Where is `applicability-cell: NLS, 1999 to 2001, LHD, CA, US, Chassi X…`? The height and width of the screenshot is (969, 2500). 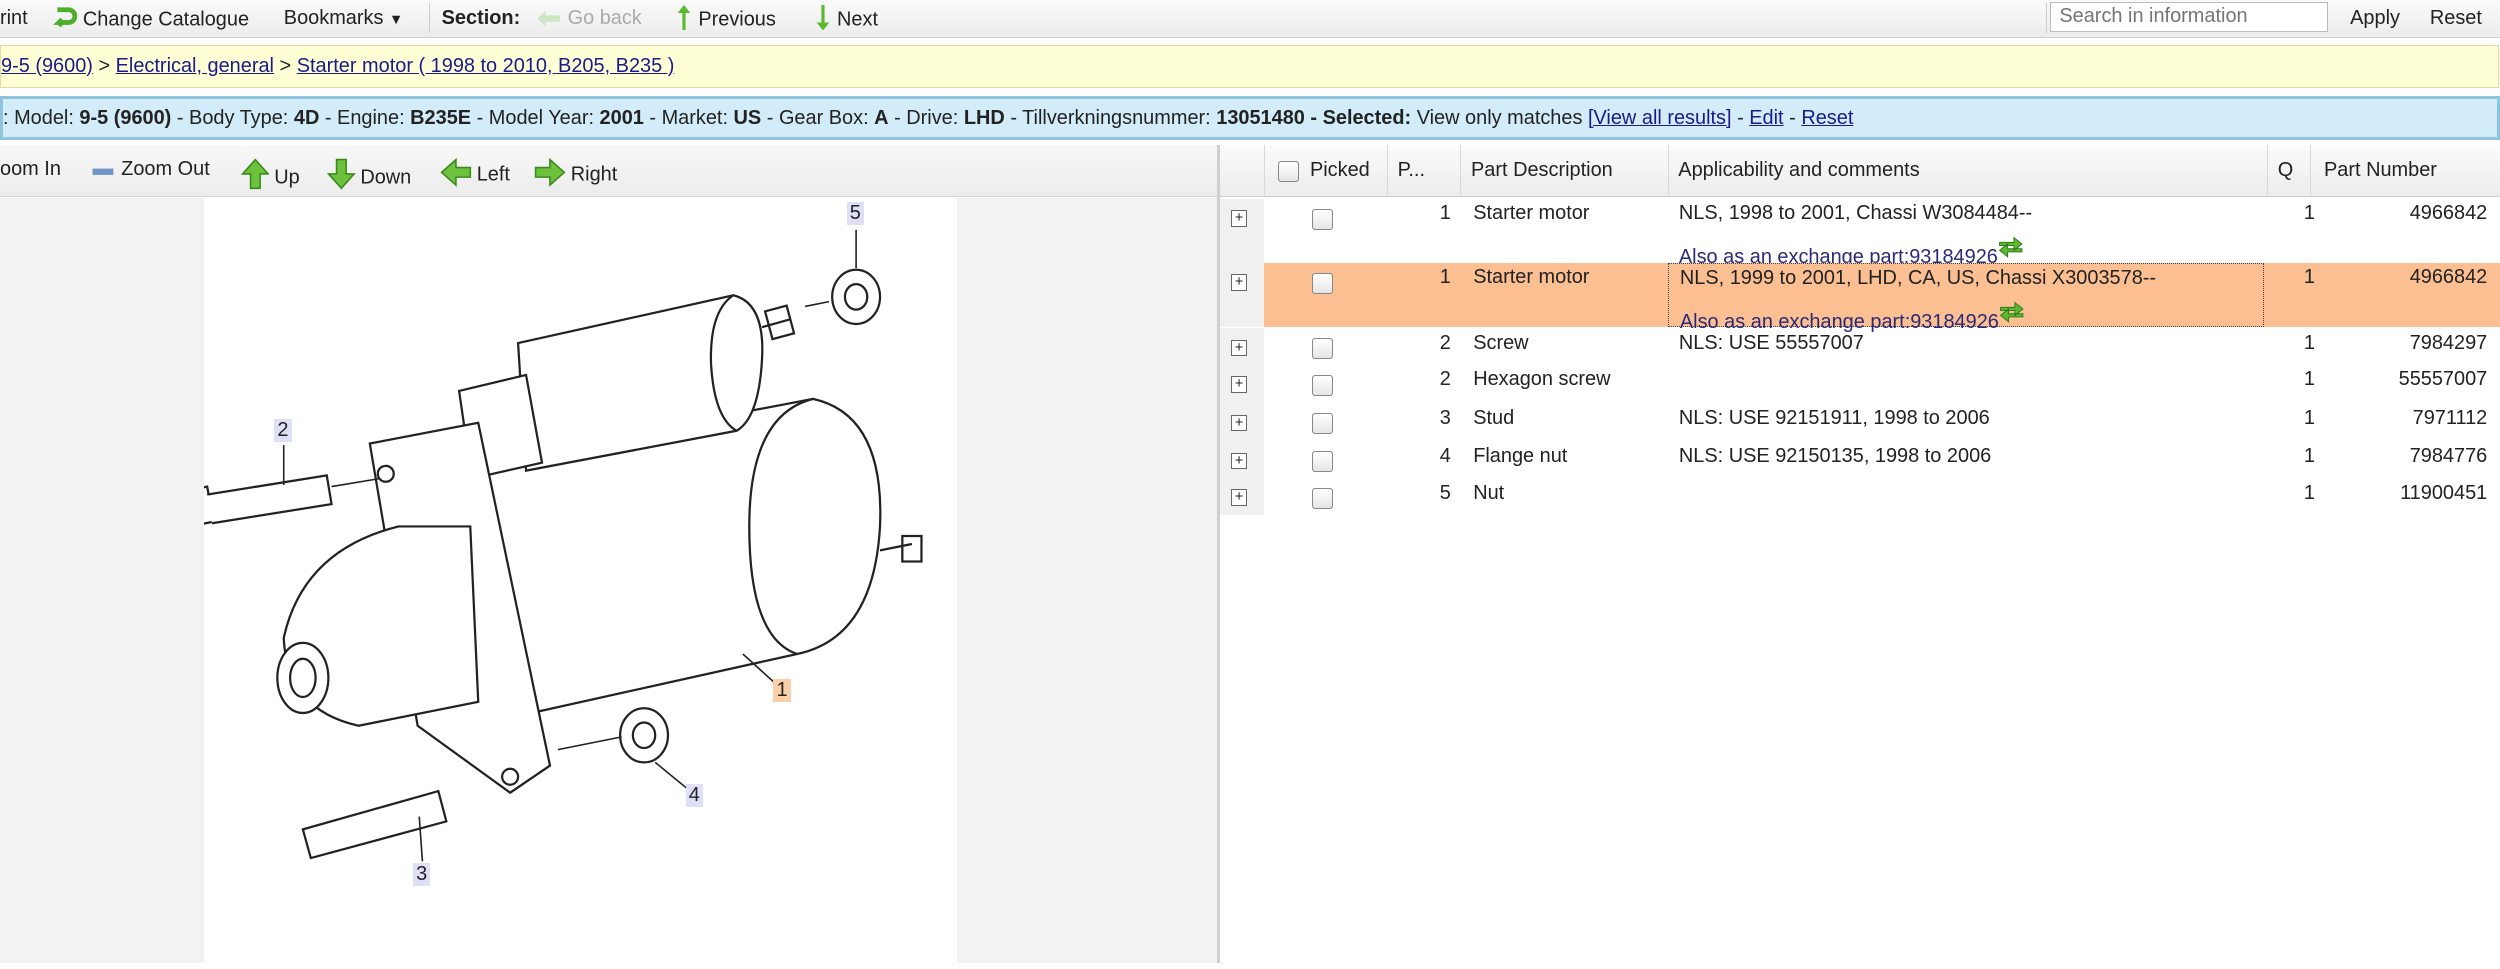
applicability-cell: NLS, 1999 to 2001, LHD, CA, US, Chassi X… is located at coordinates (1966, 298).